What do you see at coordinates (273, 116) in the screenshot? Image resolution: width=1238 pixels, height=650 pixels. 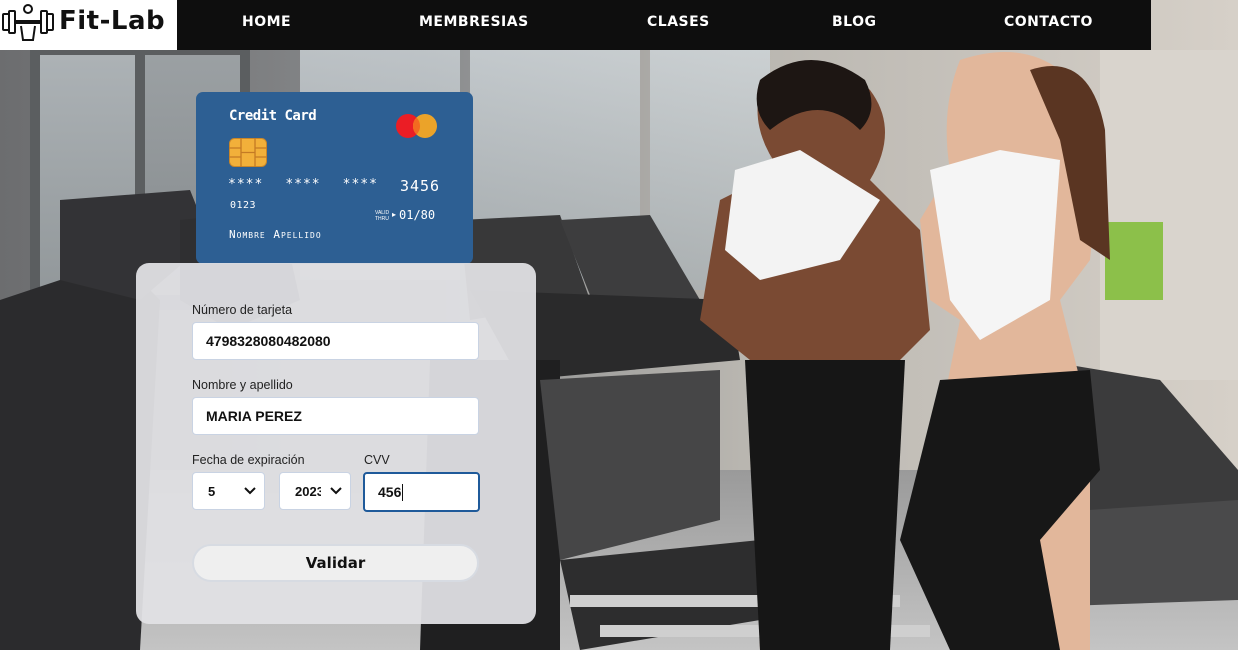 I see `card-title: Credit Card` at bounding box center [273, 116].